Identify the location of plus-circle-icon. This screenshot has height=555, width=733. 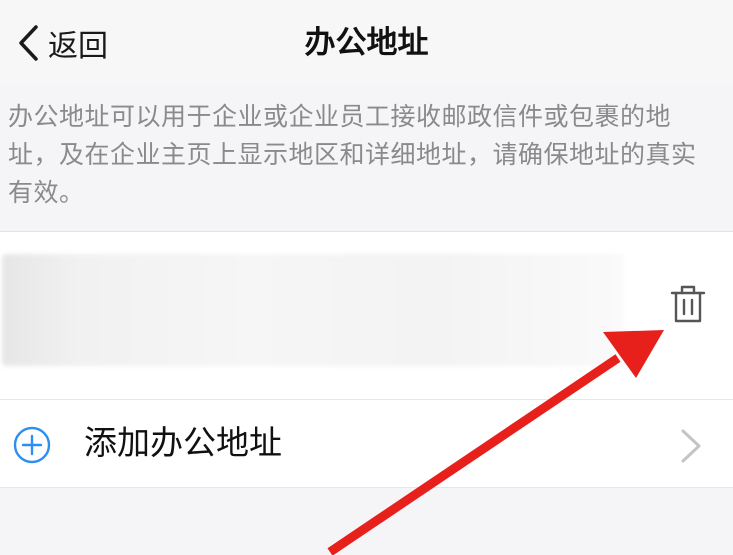
(32, 445).